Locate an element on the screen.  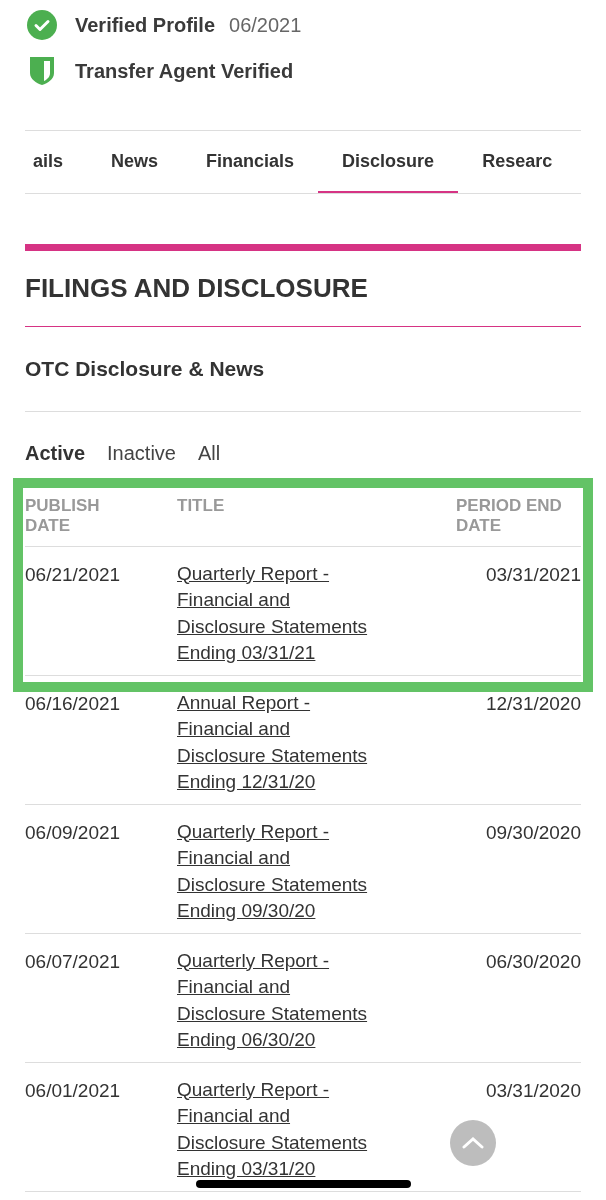
shield-icon is located at coordinates (42, 71).